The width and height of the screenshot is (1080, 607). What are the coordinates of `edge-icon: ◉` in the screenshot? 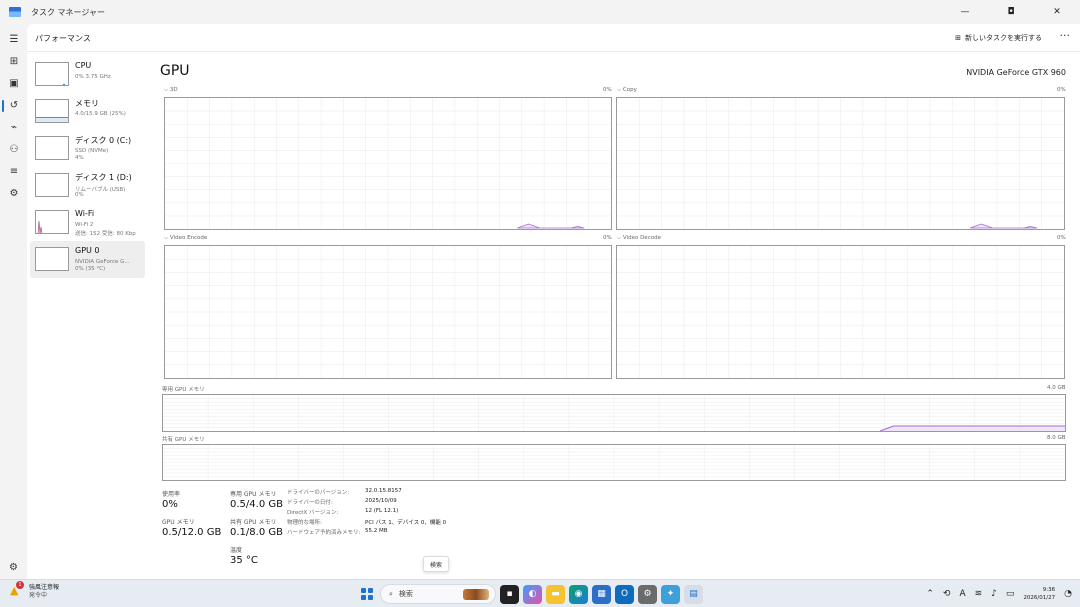 It's located at (578, 594).